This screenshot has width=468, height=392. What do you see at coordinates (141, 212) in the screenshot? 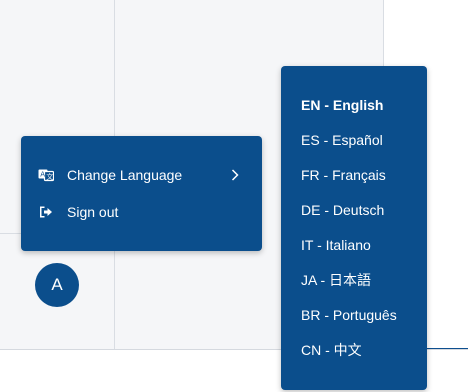
I see `sign-out-menu-item: Sign out` at bounding box center [141, 212].